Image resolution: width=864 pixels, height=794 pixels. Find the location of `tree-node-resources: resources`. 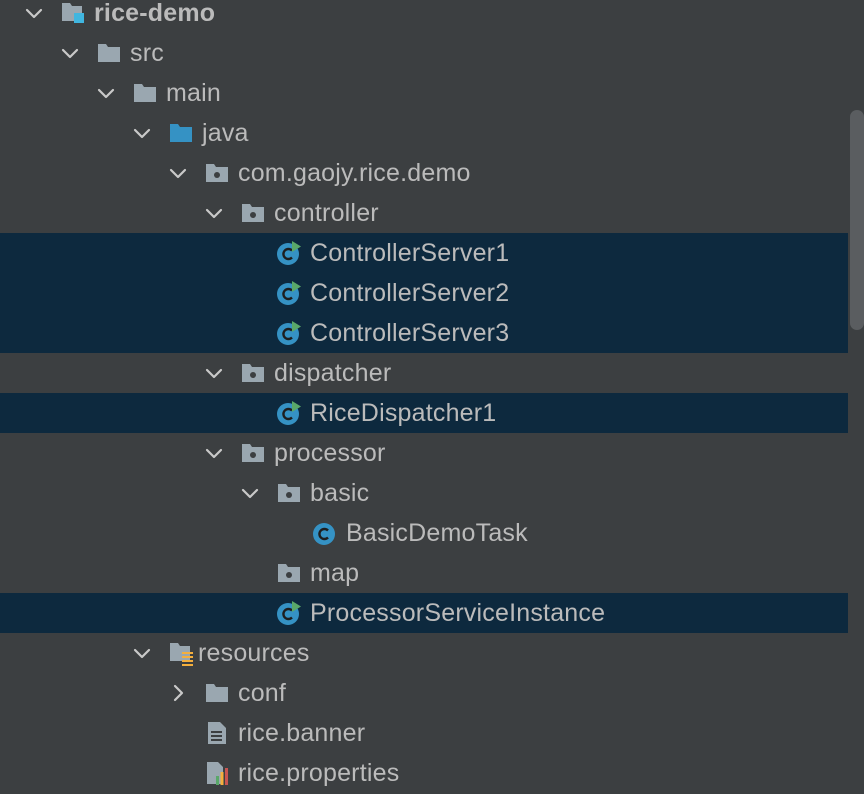

tree-node-resources: resources is located at coordinates (424, 653).